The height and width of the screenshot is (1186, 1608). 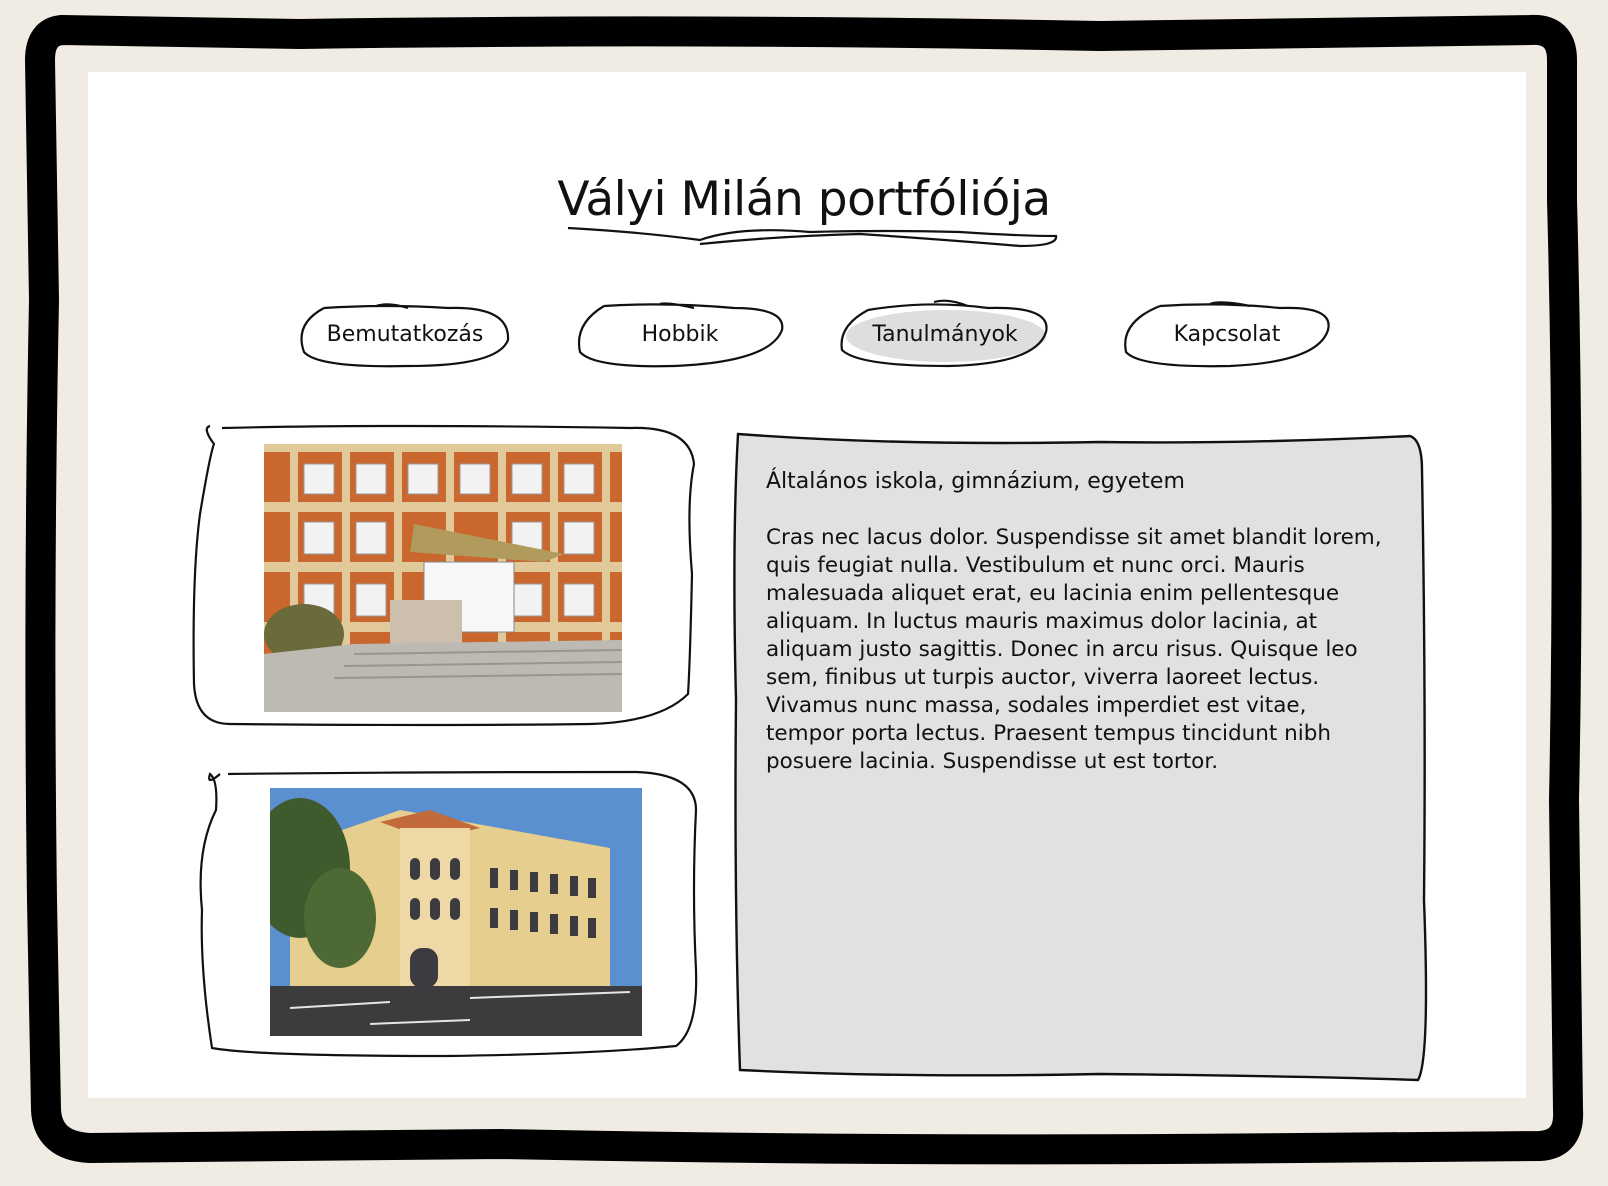 I want to click on nav-button-kapcsolat: Kapcsolat, so click(x=1227, y=334).